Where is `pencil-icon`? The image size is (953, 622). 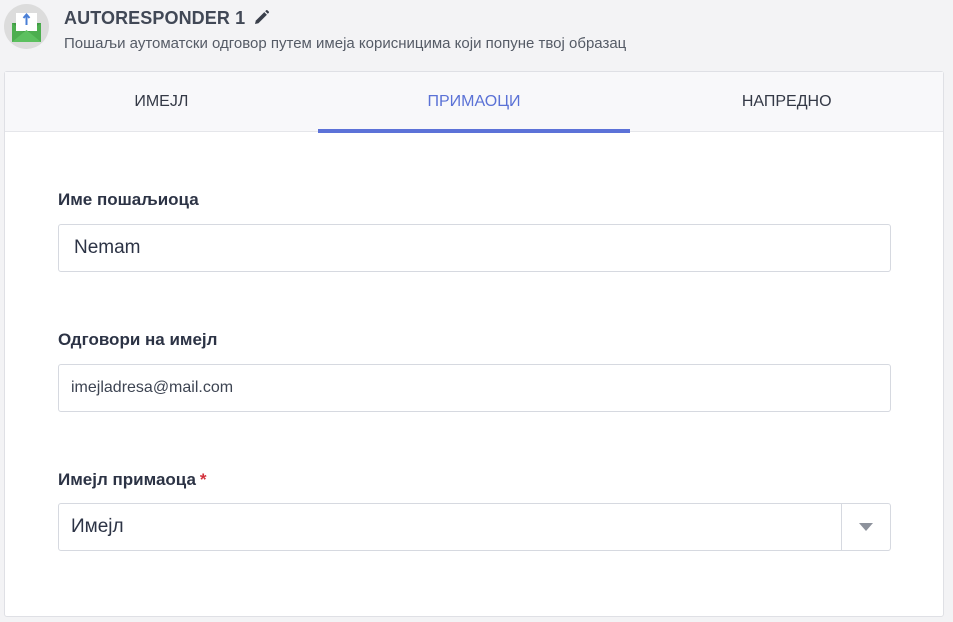 pencil-icon is located at coordinates (261, 18).